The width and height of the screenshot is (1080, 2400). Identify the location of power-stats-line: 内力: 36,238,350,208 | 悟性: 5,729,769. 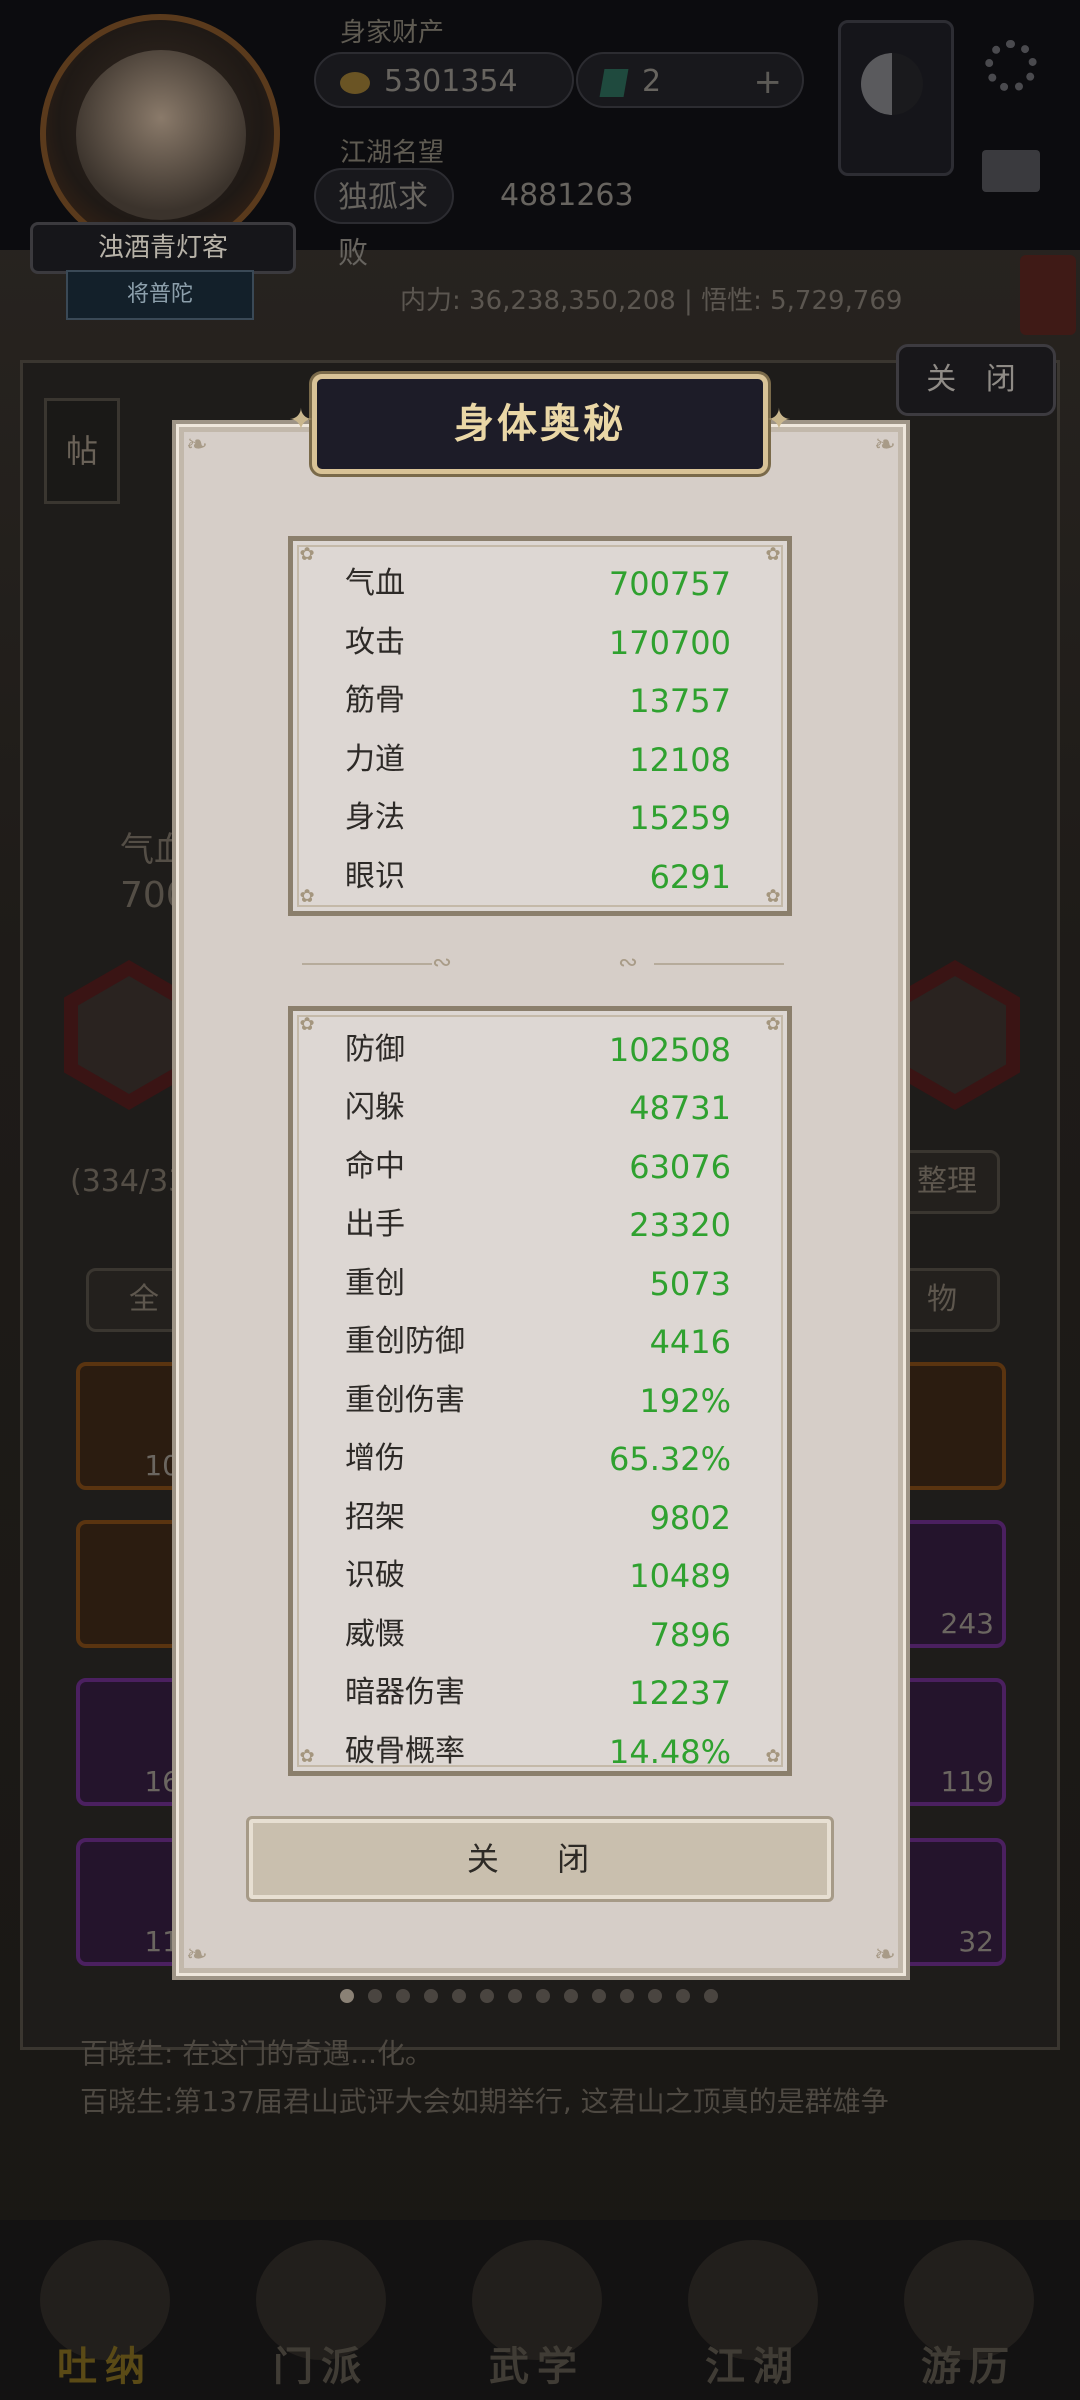
(651, 301).